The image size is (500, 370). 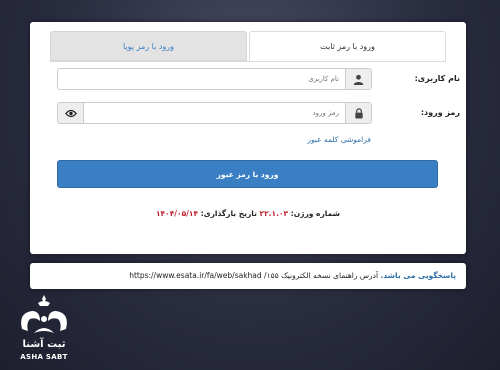 What do you see at coordinates (418, 275) in the screenshot?
I see `info-highlight: پاسخگویی می باشد.` at bounding box center [418, 275].